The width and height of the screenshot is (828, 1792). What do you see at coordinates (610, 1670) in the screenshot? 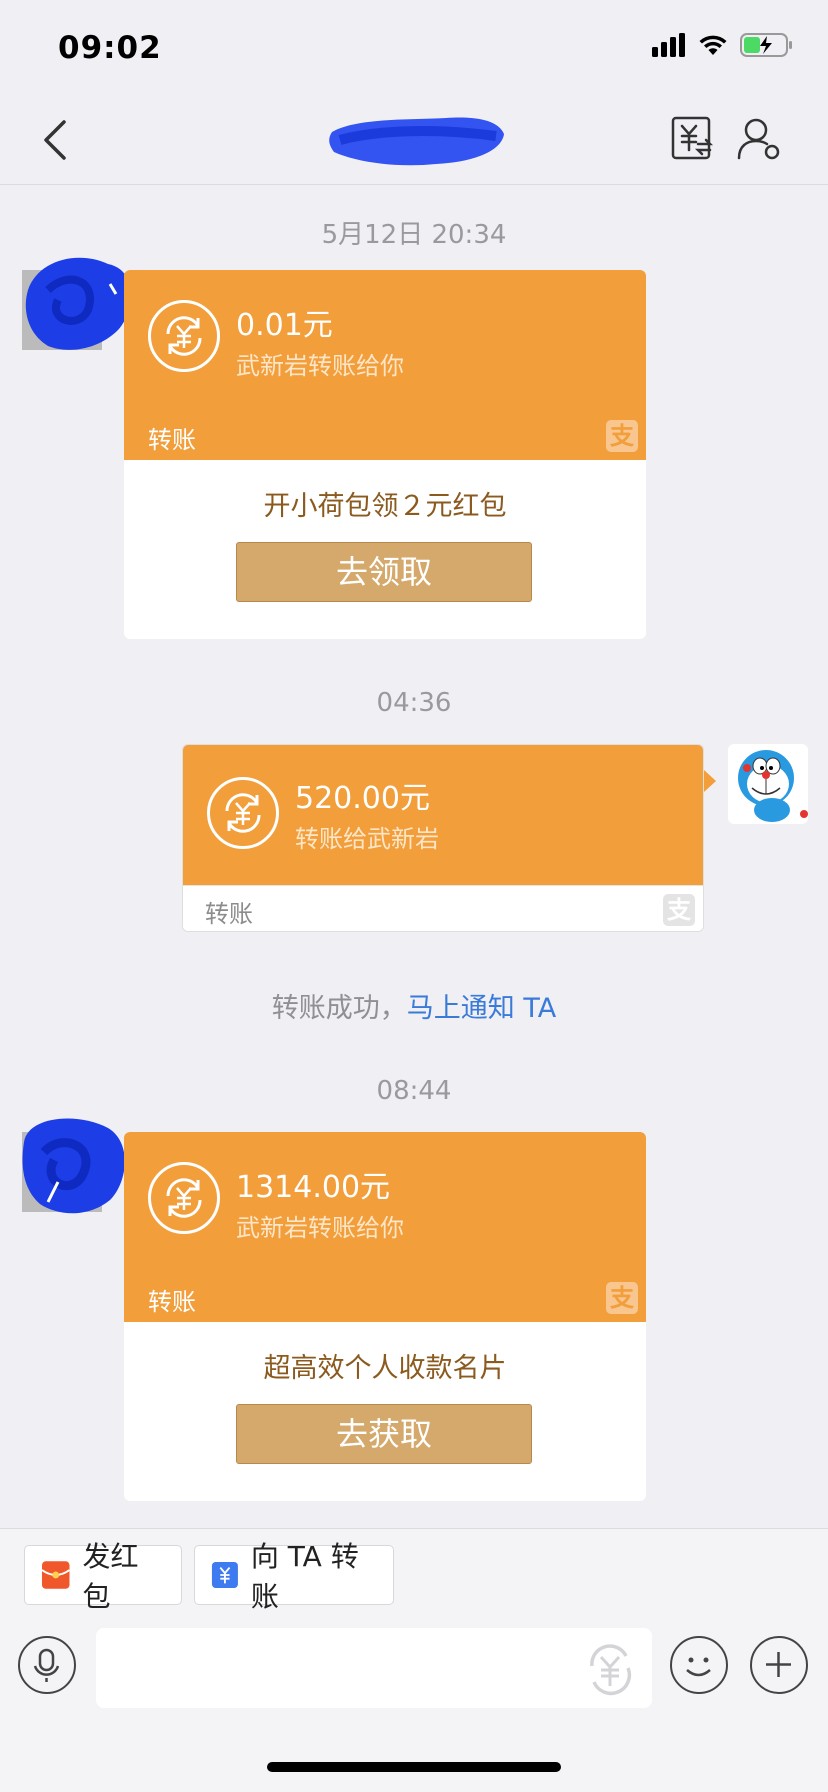
I see `transfer-input-icon` at bounding box center [610, 1670].